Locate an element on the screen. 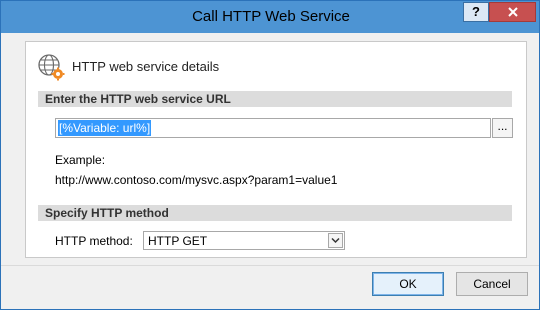 This screenshot has height=310, width=540. dropdown-button is located at coordinates (335, 240).